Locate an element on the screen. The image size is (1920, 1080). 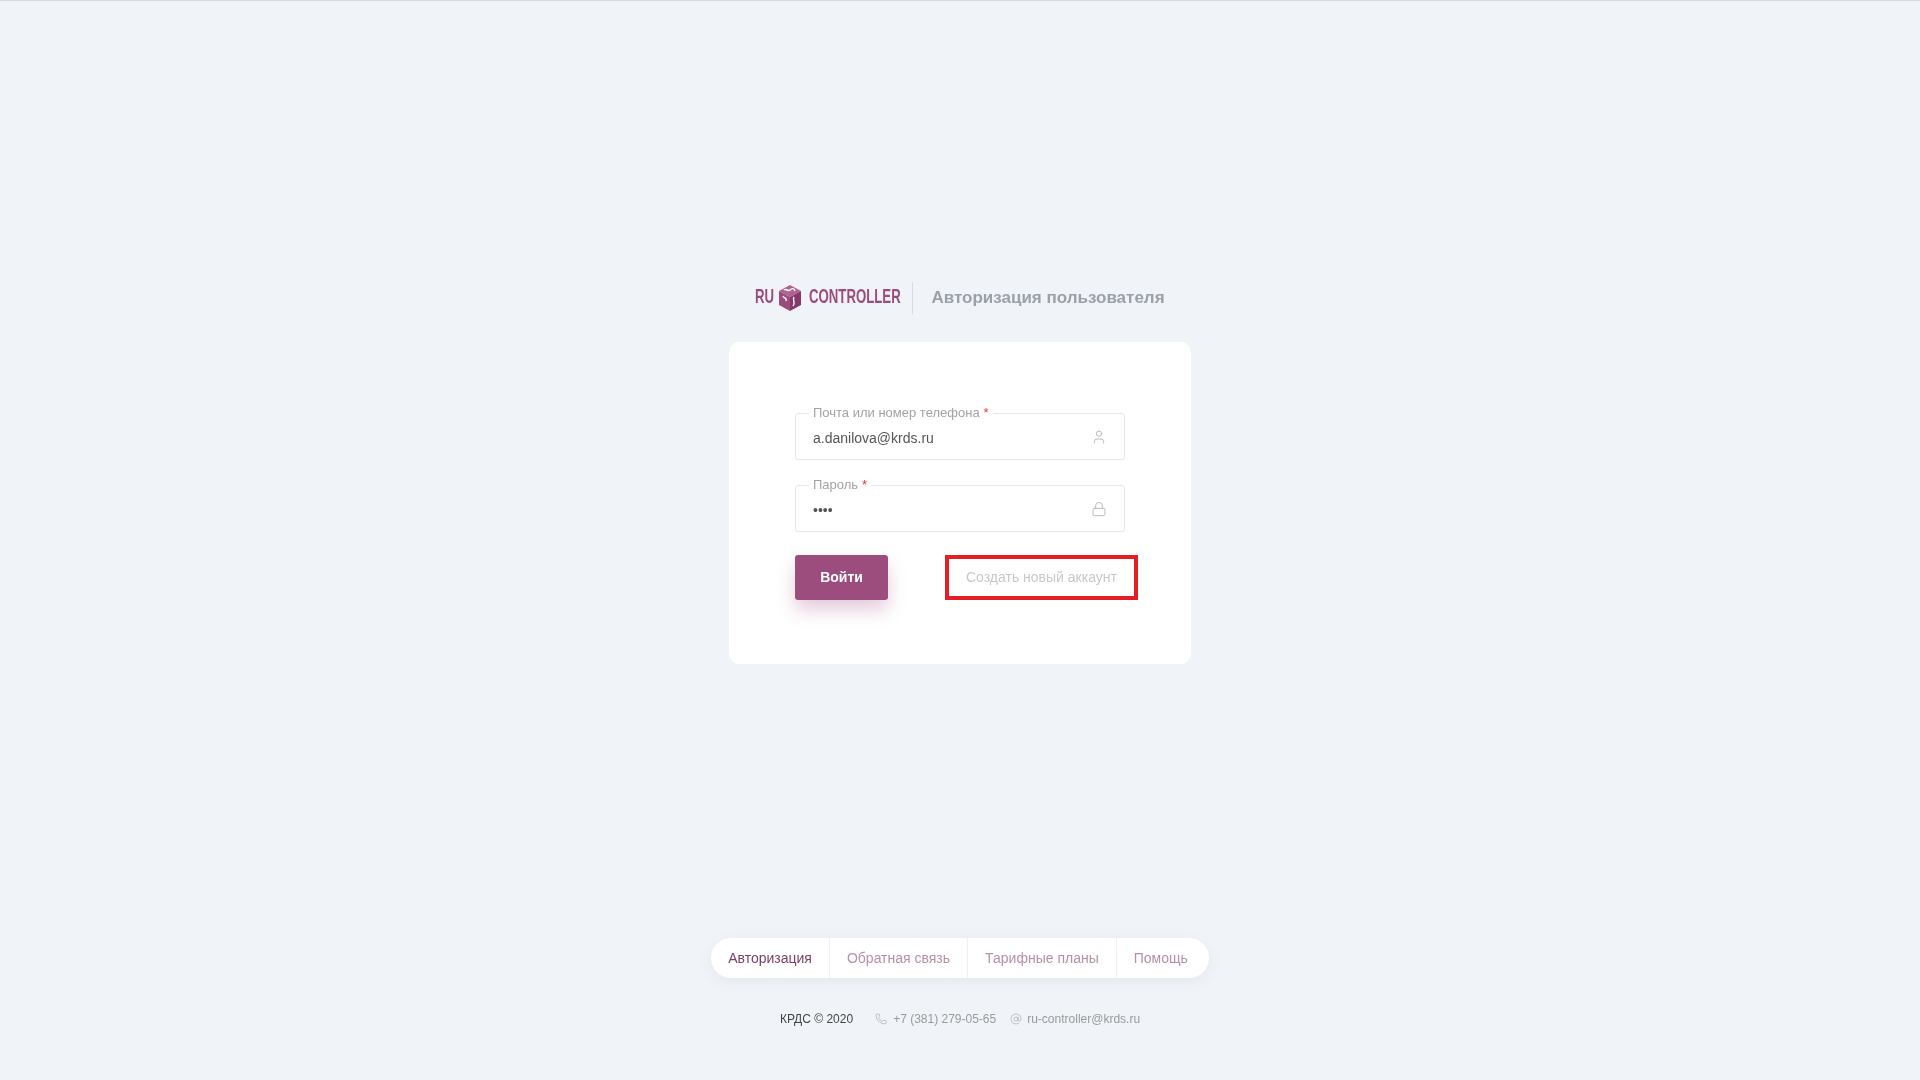
phone-icon is located at coordinates (881, 1019).